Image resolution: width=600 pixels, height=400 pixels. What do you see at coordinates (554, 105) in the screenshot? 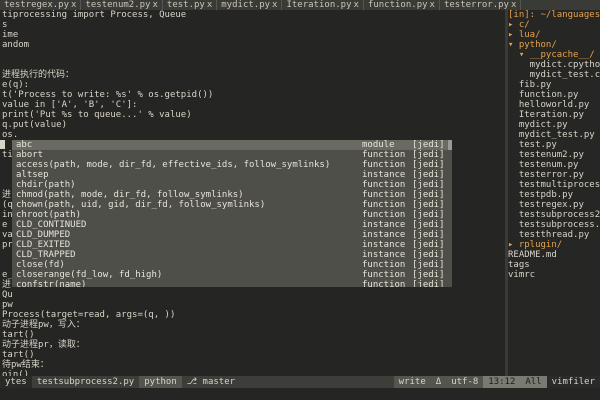
I see `tree-file: helloworld.py` at bounding box center [554, 105].